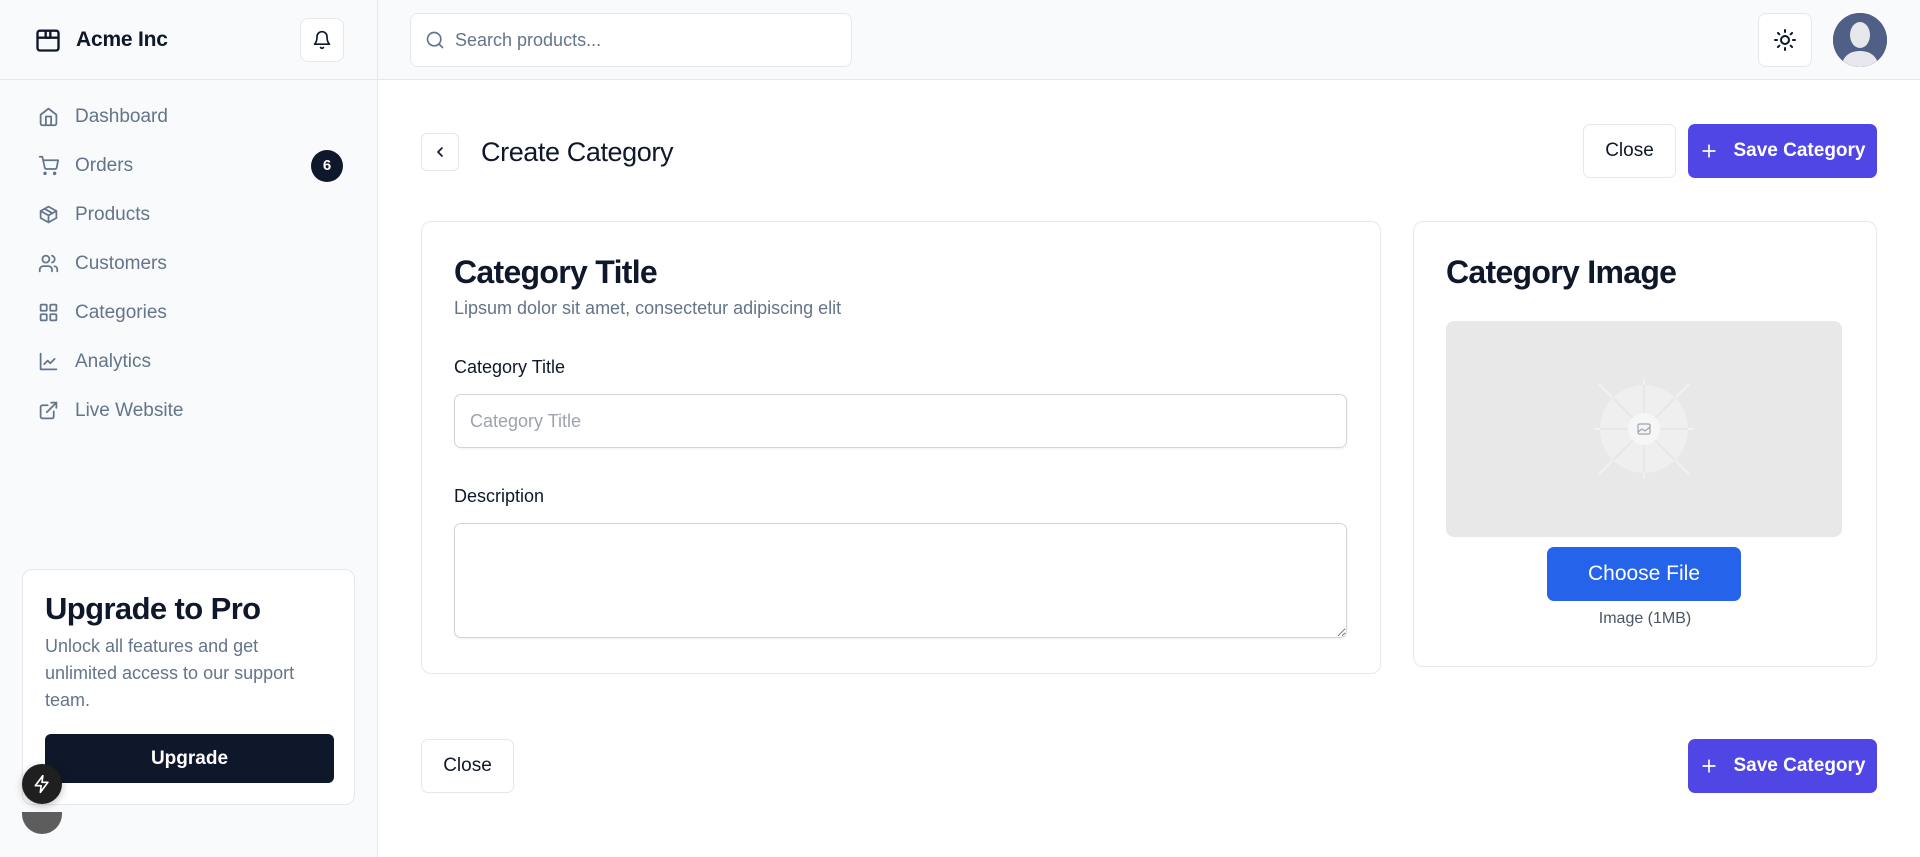 This screenshot has height=857, width=1920. I want to click on sidebar-item-label: Analytics, so click(113, 361).